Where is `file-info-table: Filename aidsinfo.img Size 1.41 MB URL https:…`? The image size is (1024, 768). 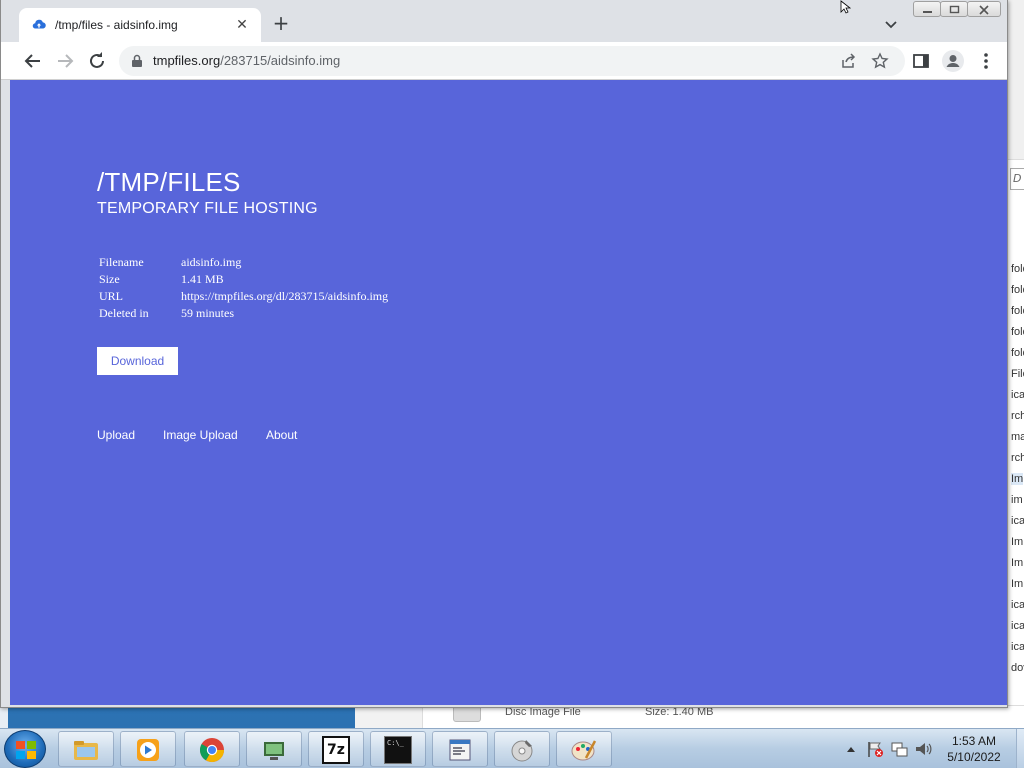
file-info-table: Filename aidsinfo.img Size 1.41 MB URL https:… is located at coordinates (243, 288).